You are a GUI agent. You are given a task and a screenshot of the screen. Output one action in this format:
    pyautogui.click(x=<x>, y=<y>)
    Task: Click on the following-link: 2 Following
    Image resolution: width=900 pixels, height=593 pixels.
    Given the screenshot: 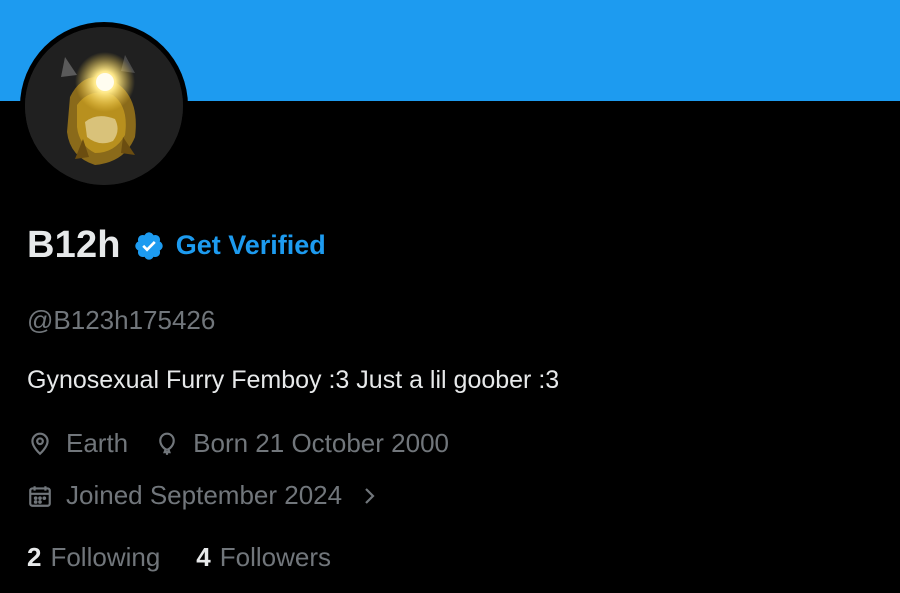 What is the action you would take?
    pyautogui.click(x=93, y=557)
    